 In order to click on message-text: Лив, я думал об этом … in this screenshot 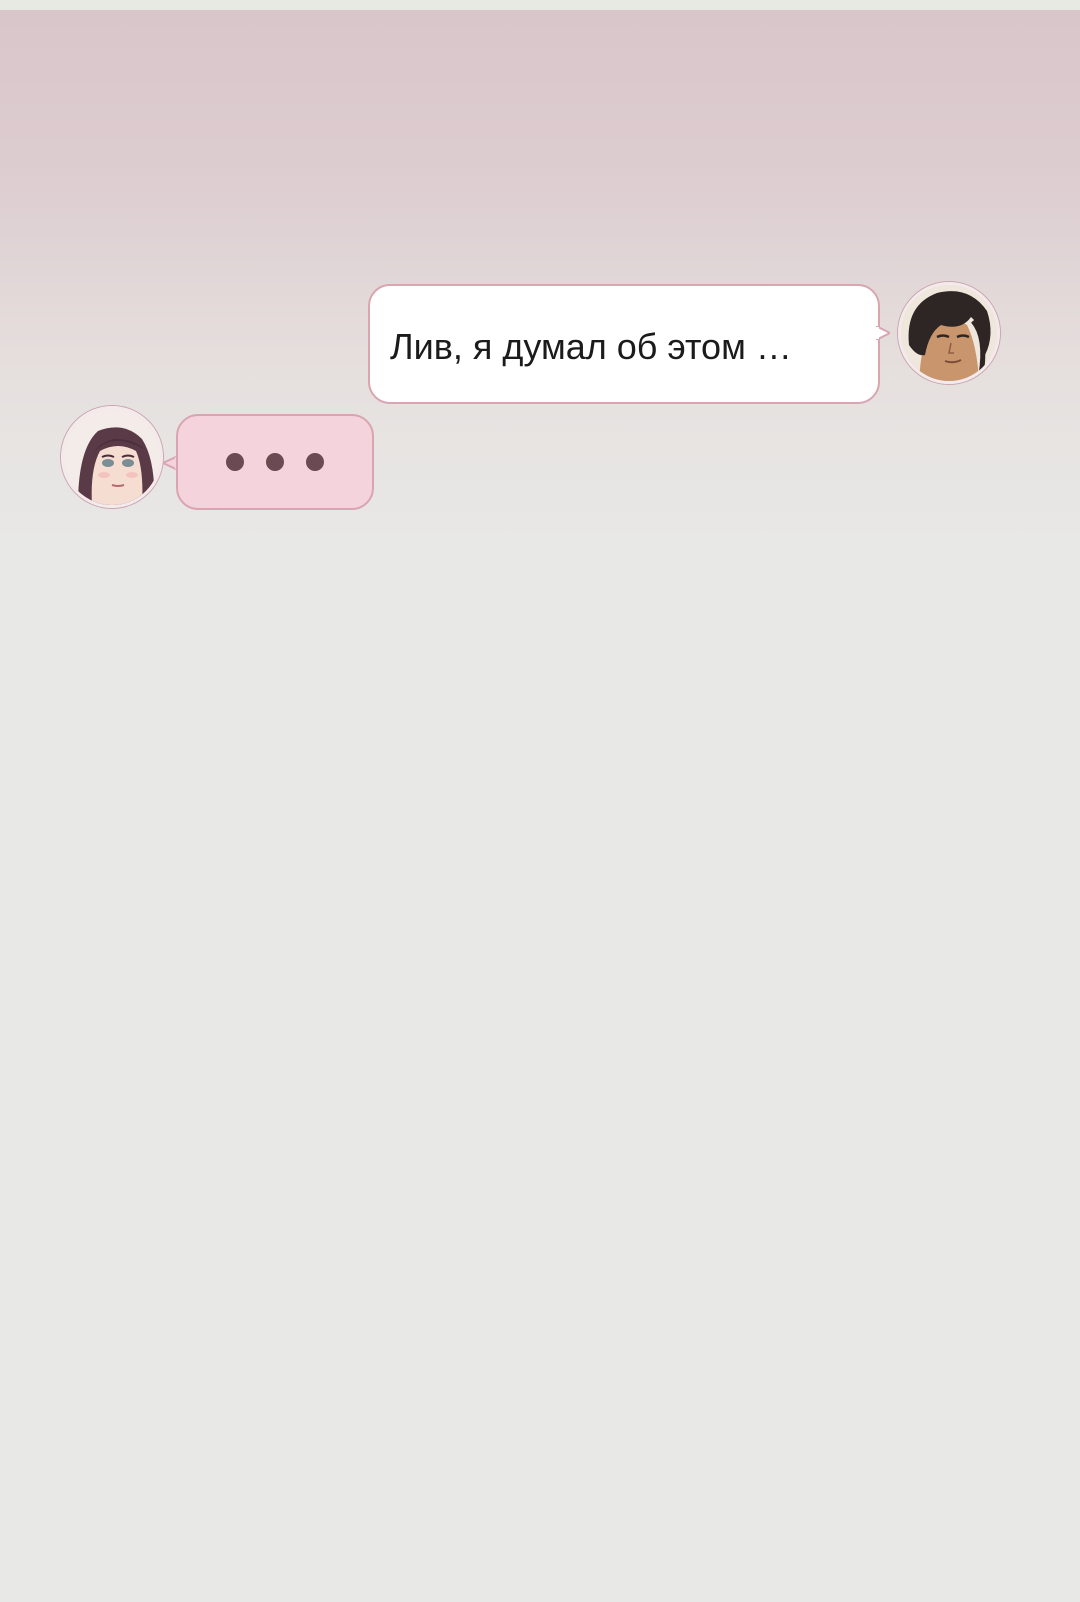, I will do `click(591, 346)`.